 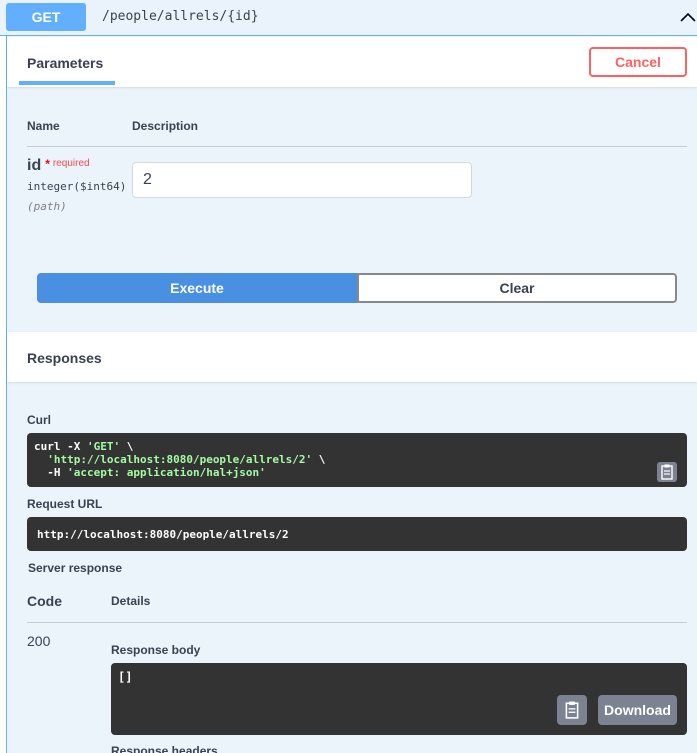 I want to click on tab-parameters: Parameters, so click(x=65, y=63).